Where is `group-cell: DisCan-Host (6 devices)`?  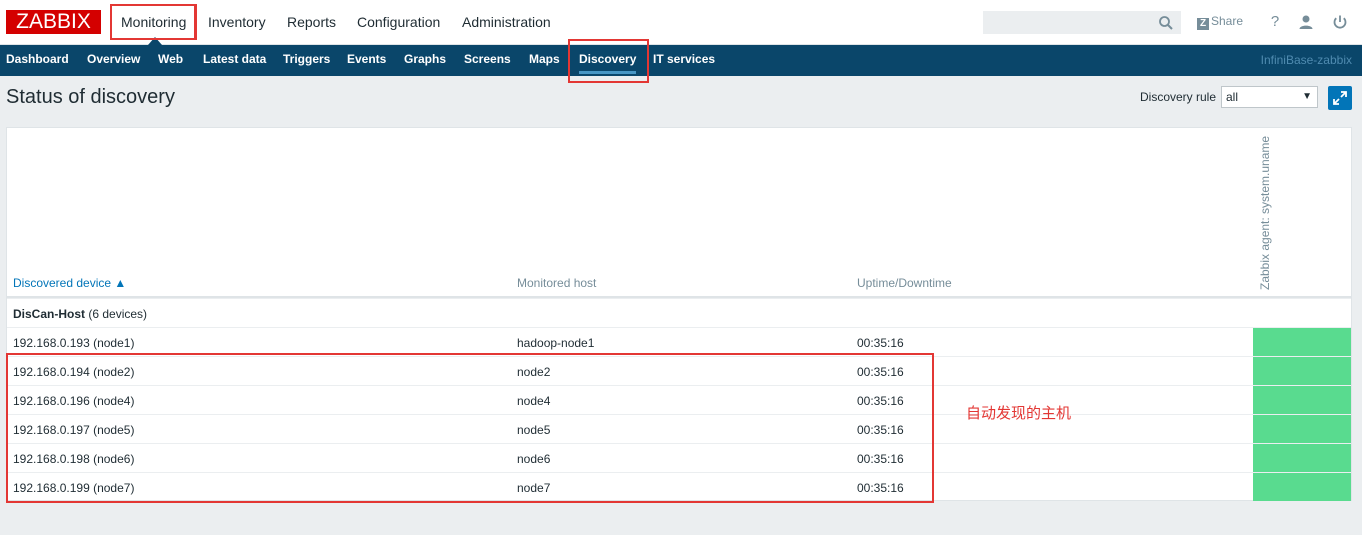 group-cell: DisCan-Host (6 devices) is located at coordinates (80, 314).